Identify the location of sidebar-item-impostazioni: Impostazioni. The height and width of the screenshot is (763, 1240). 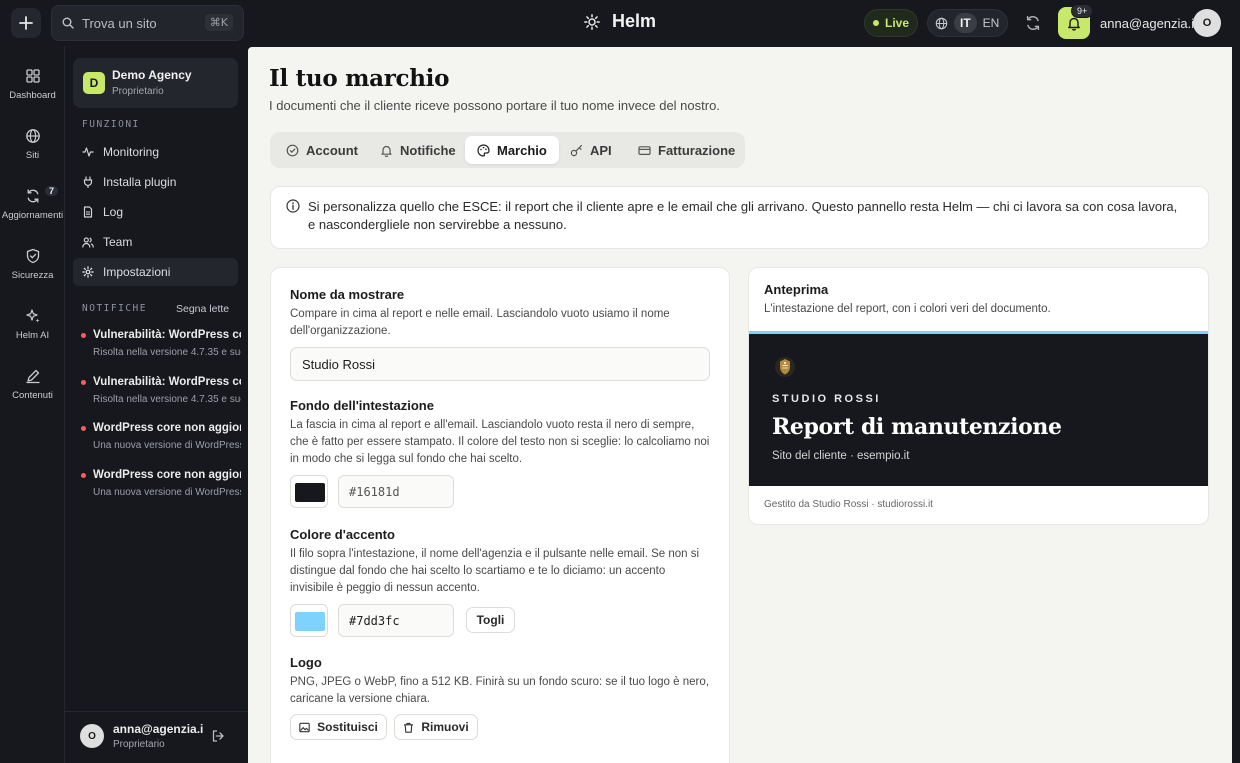
(155, 272).